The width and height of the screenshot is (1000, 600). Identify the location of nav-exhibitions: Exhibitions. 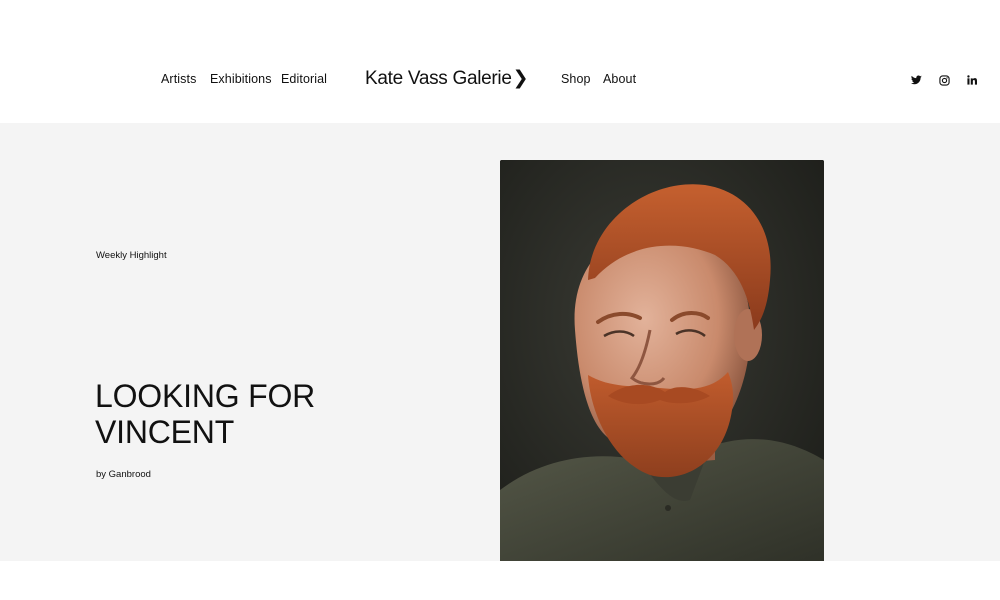
(241, 79).